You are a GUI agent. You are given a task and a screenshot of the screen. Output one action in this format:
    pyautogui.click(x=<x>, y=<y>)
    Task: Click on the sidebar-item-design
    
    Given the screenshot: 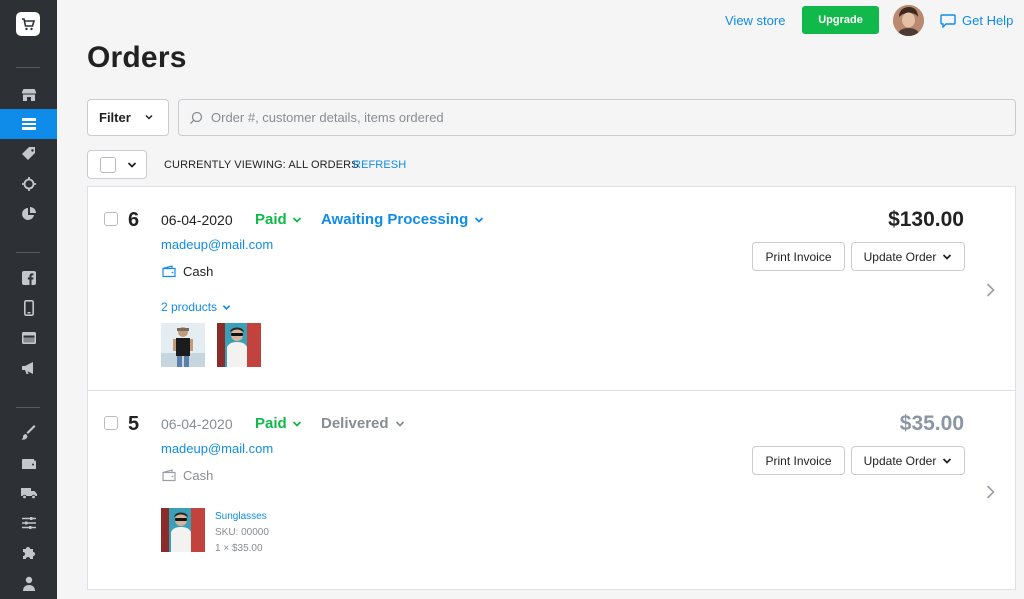 What is the action you would take?
    pyautogui.click(x=28, y=433)
    